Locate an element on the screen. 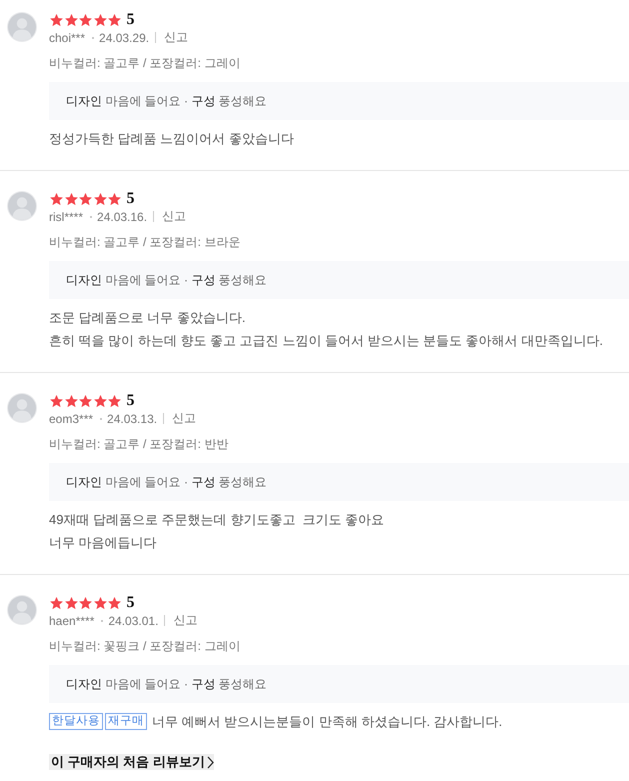 This screenshot has height=781, width=629. author-name: choi*** is located at coordinates (67, 37).